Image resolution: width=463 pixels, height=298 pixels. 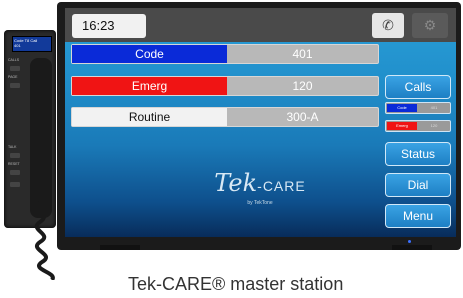 What do you see at coordinates (434, 107) in the screenshot?
I see `mini-call-number: 401` at bounding box center [434, 107].